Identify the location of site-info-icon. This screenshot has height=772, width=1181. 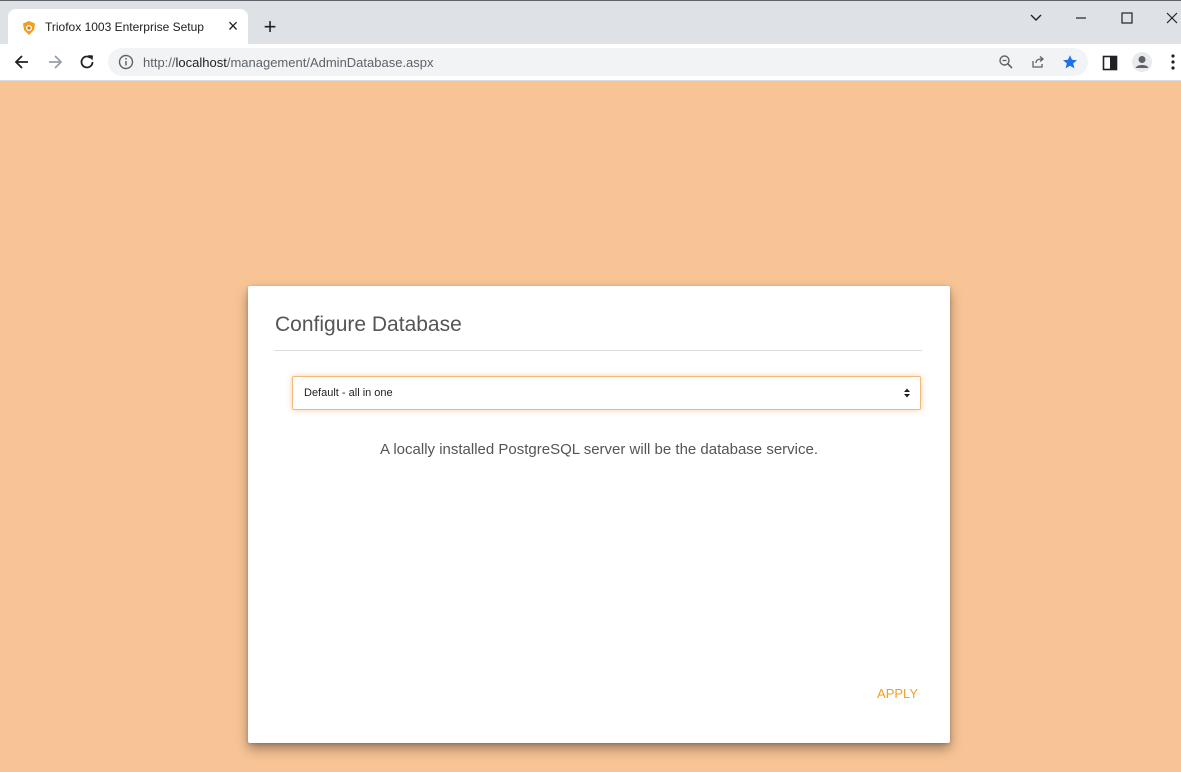
(126, 62).